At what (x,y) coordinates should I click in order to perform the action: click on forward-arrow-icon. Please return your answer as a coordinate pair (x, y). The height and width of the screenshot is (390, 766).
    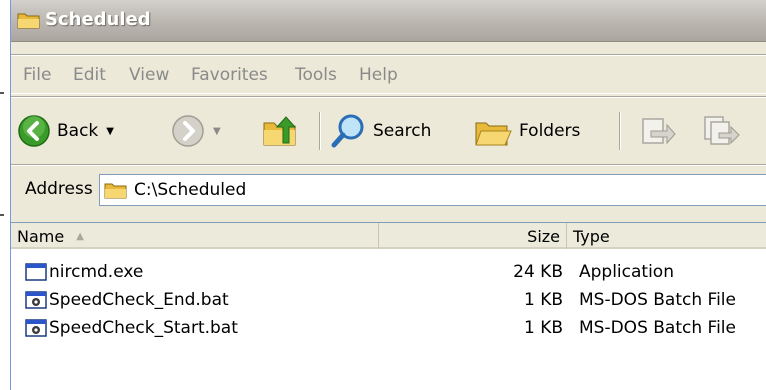
    Looking at the image, I should click on (188, 131).